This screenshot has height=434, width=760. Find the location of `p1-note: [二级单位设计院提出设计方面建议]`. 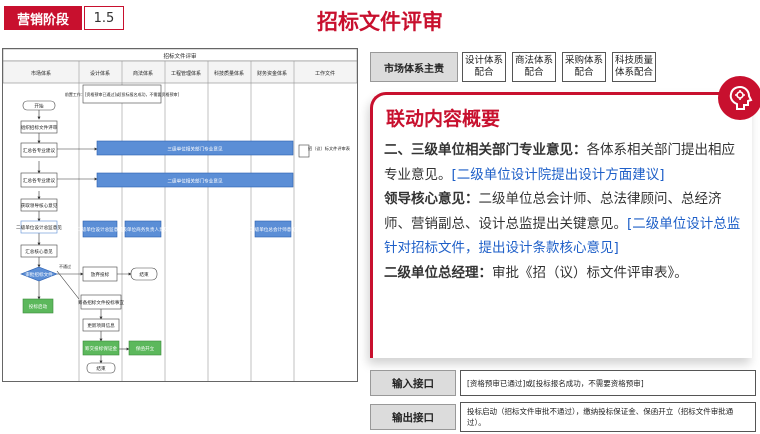

p1-note: [二级单位设计院提出设计方面建议] is located at coordinates (558, 174).